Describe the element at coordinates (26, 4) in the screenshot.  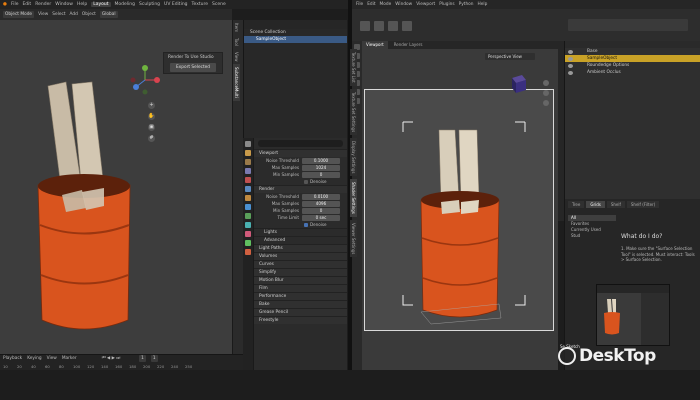
I see `menu-edit: Edit` at that location.